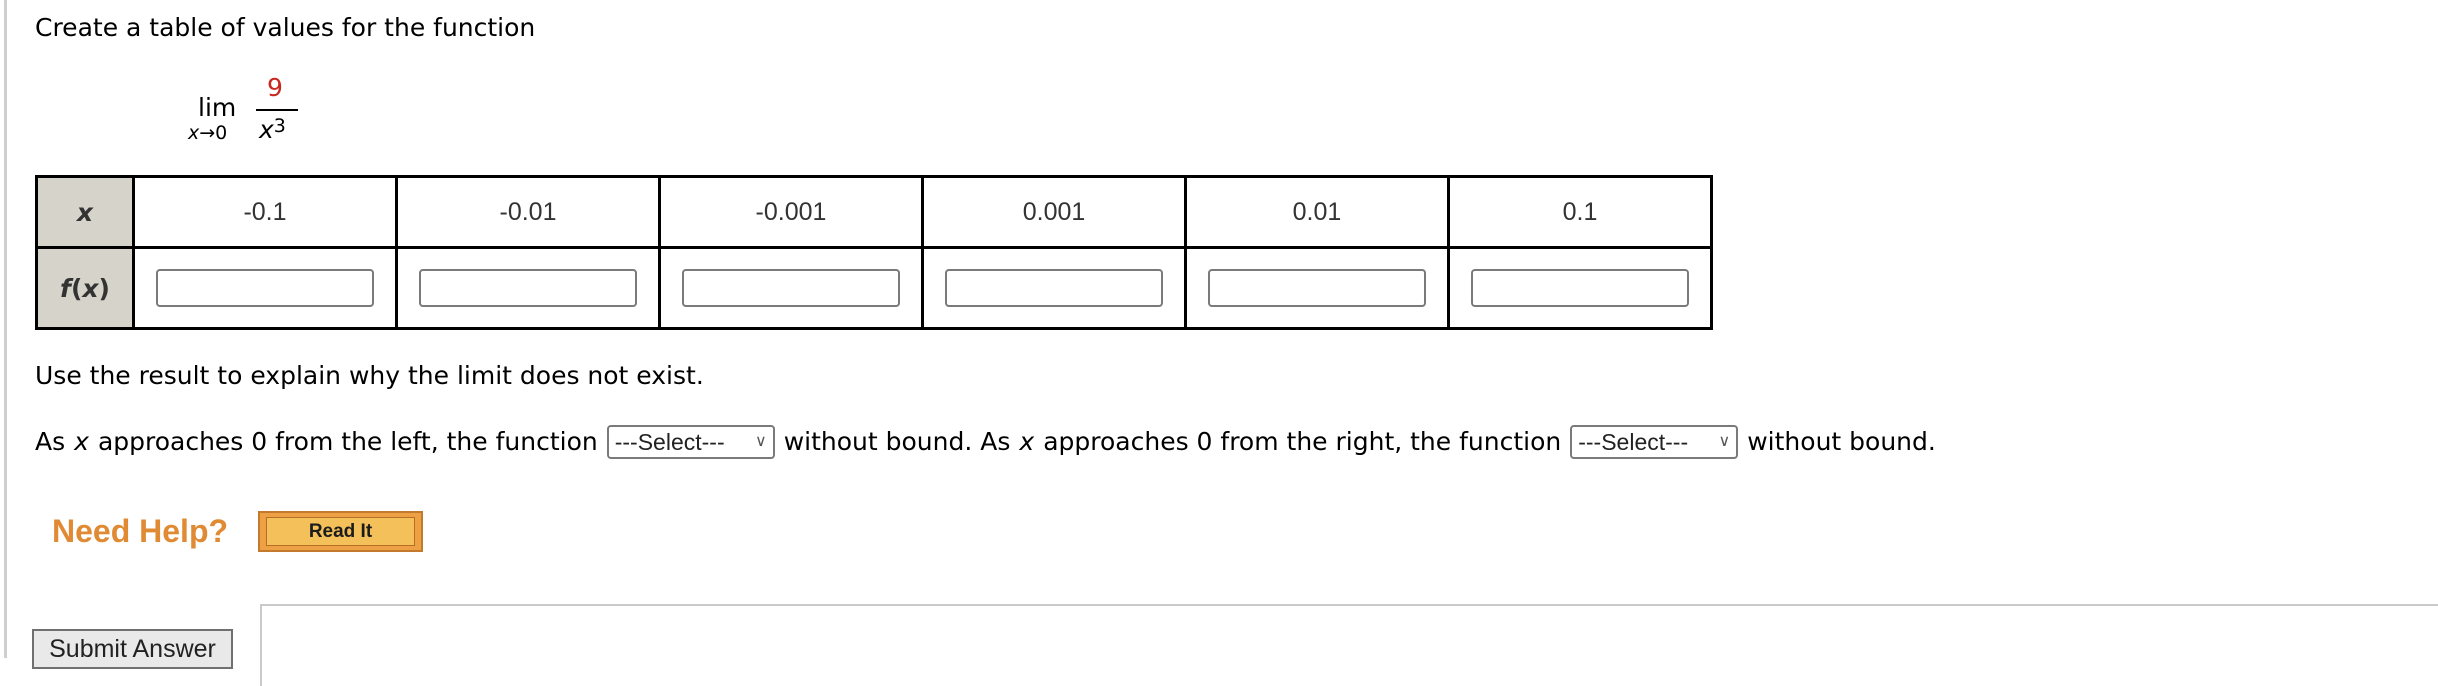 The image size is (2438, 686). What do you see at coordinates (279, 126) in the screenshot?
I see `denominator-exponent: 3` at bounding box center [279, 126].